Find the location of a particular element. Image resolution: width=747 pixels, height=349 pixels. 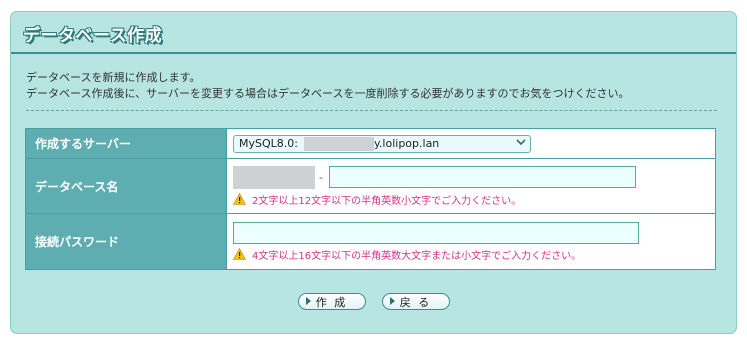

password-hint-text: 4文字以上16文字以下の半角英数大文字または小文字でご入力ください。 is located at coordinates (417, 256).